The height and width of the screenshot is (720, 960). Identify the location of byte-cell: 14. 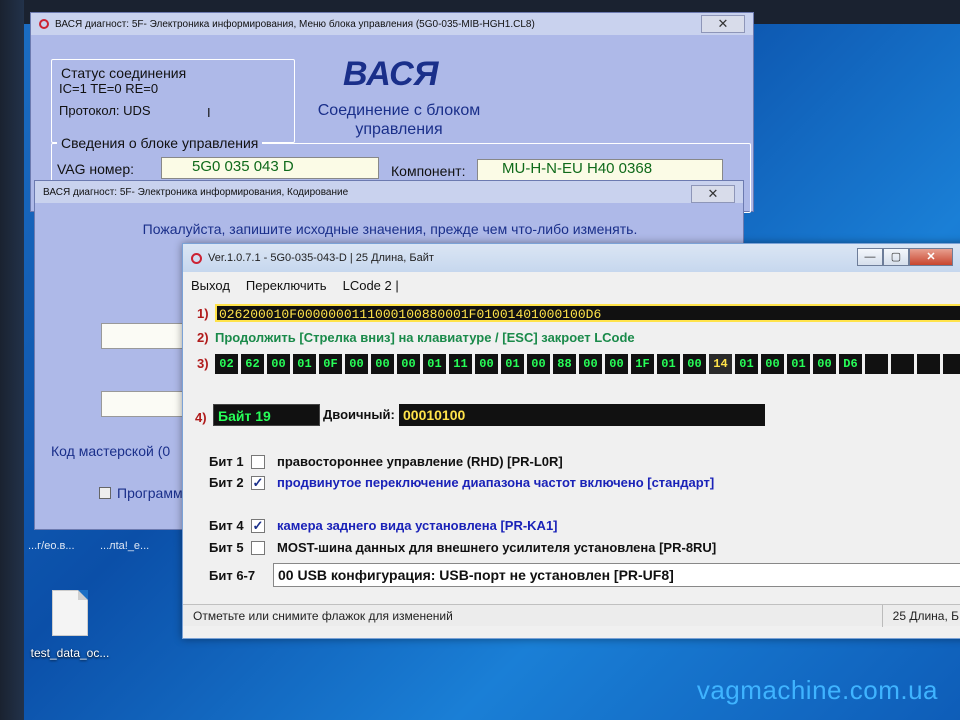
(720, 364).